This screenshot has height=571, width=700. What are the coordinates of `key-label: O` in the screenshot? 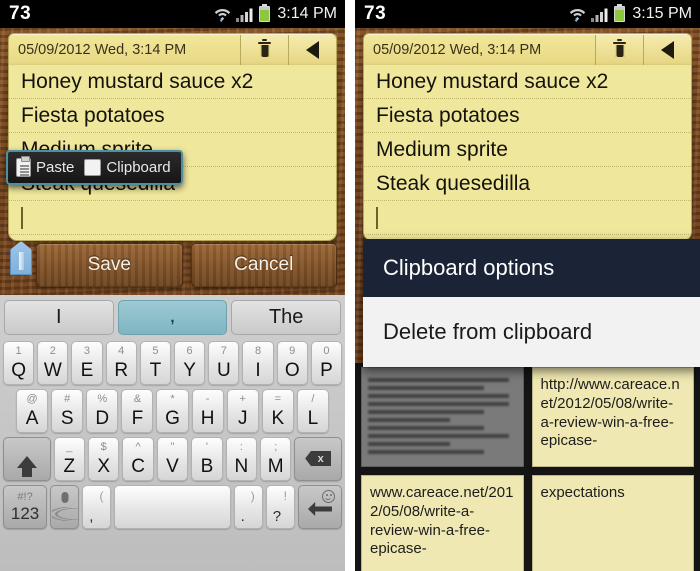 It's located at (292, 370).